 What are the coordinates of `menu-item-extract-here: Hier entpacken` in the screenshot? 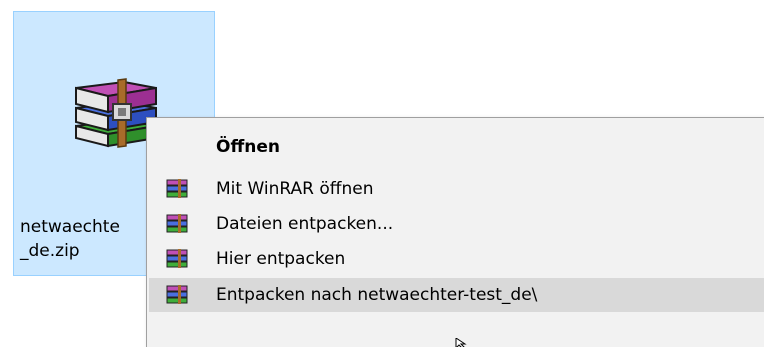 It's located at (456, 259).